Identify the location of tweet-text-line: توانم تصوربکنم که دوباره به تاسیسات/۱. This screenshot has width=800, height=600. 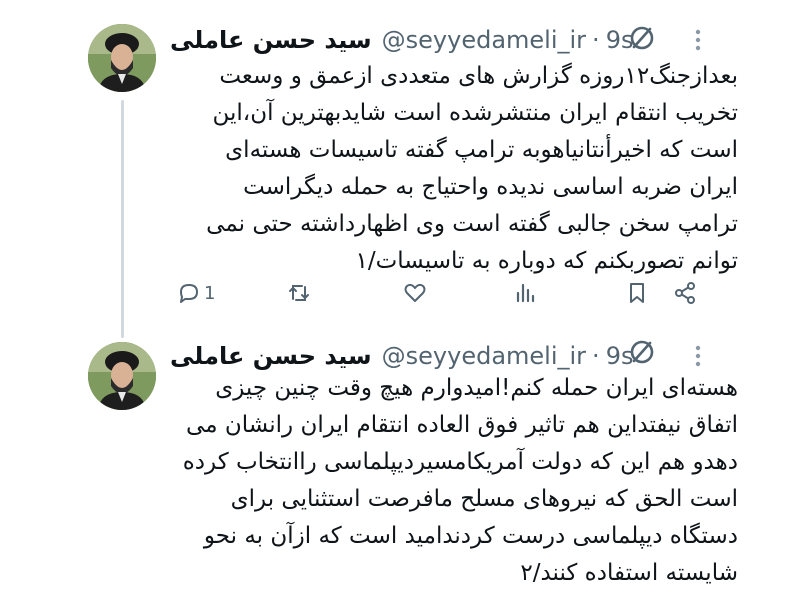
(546, 261).